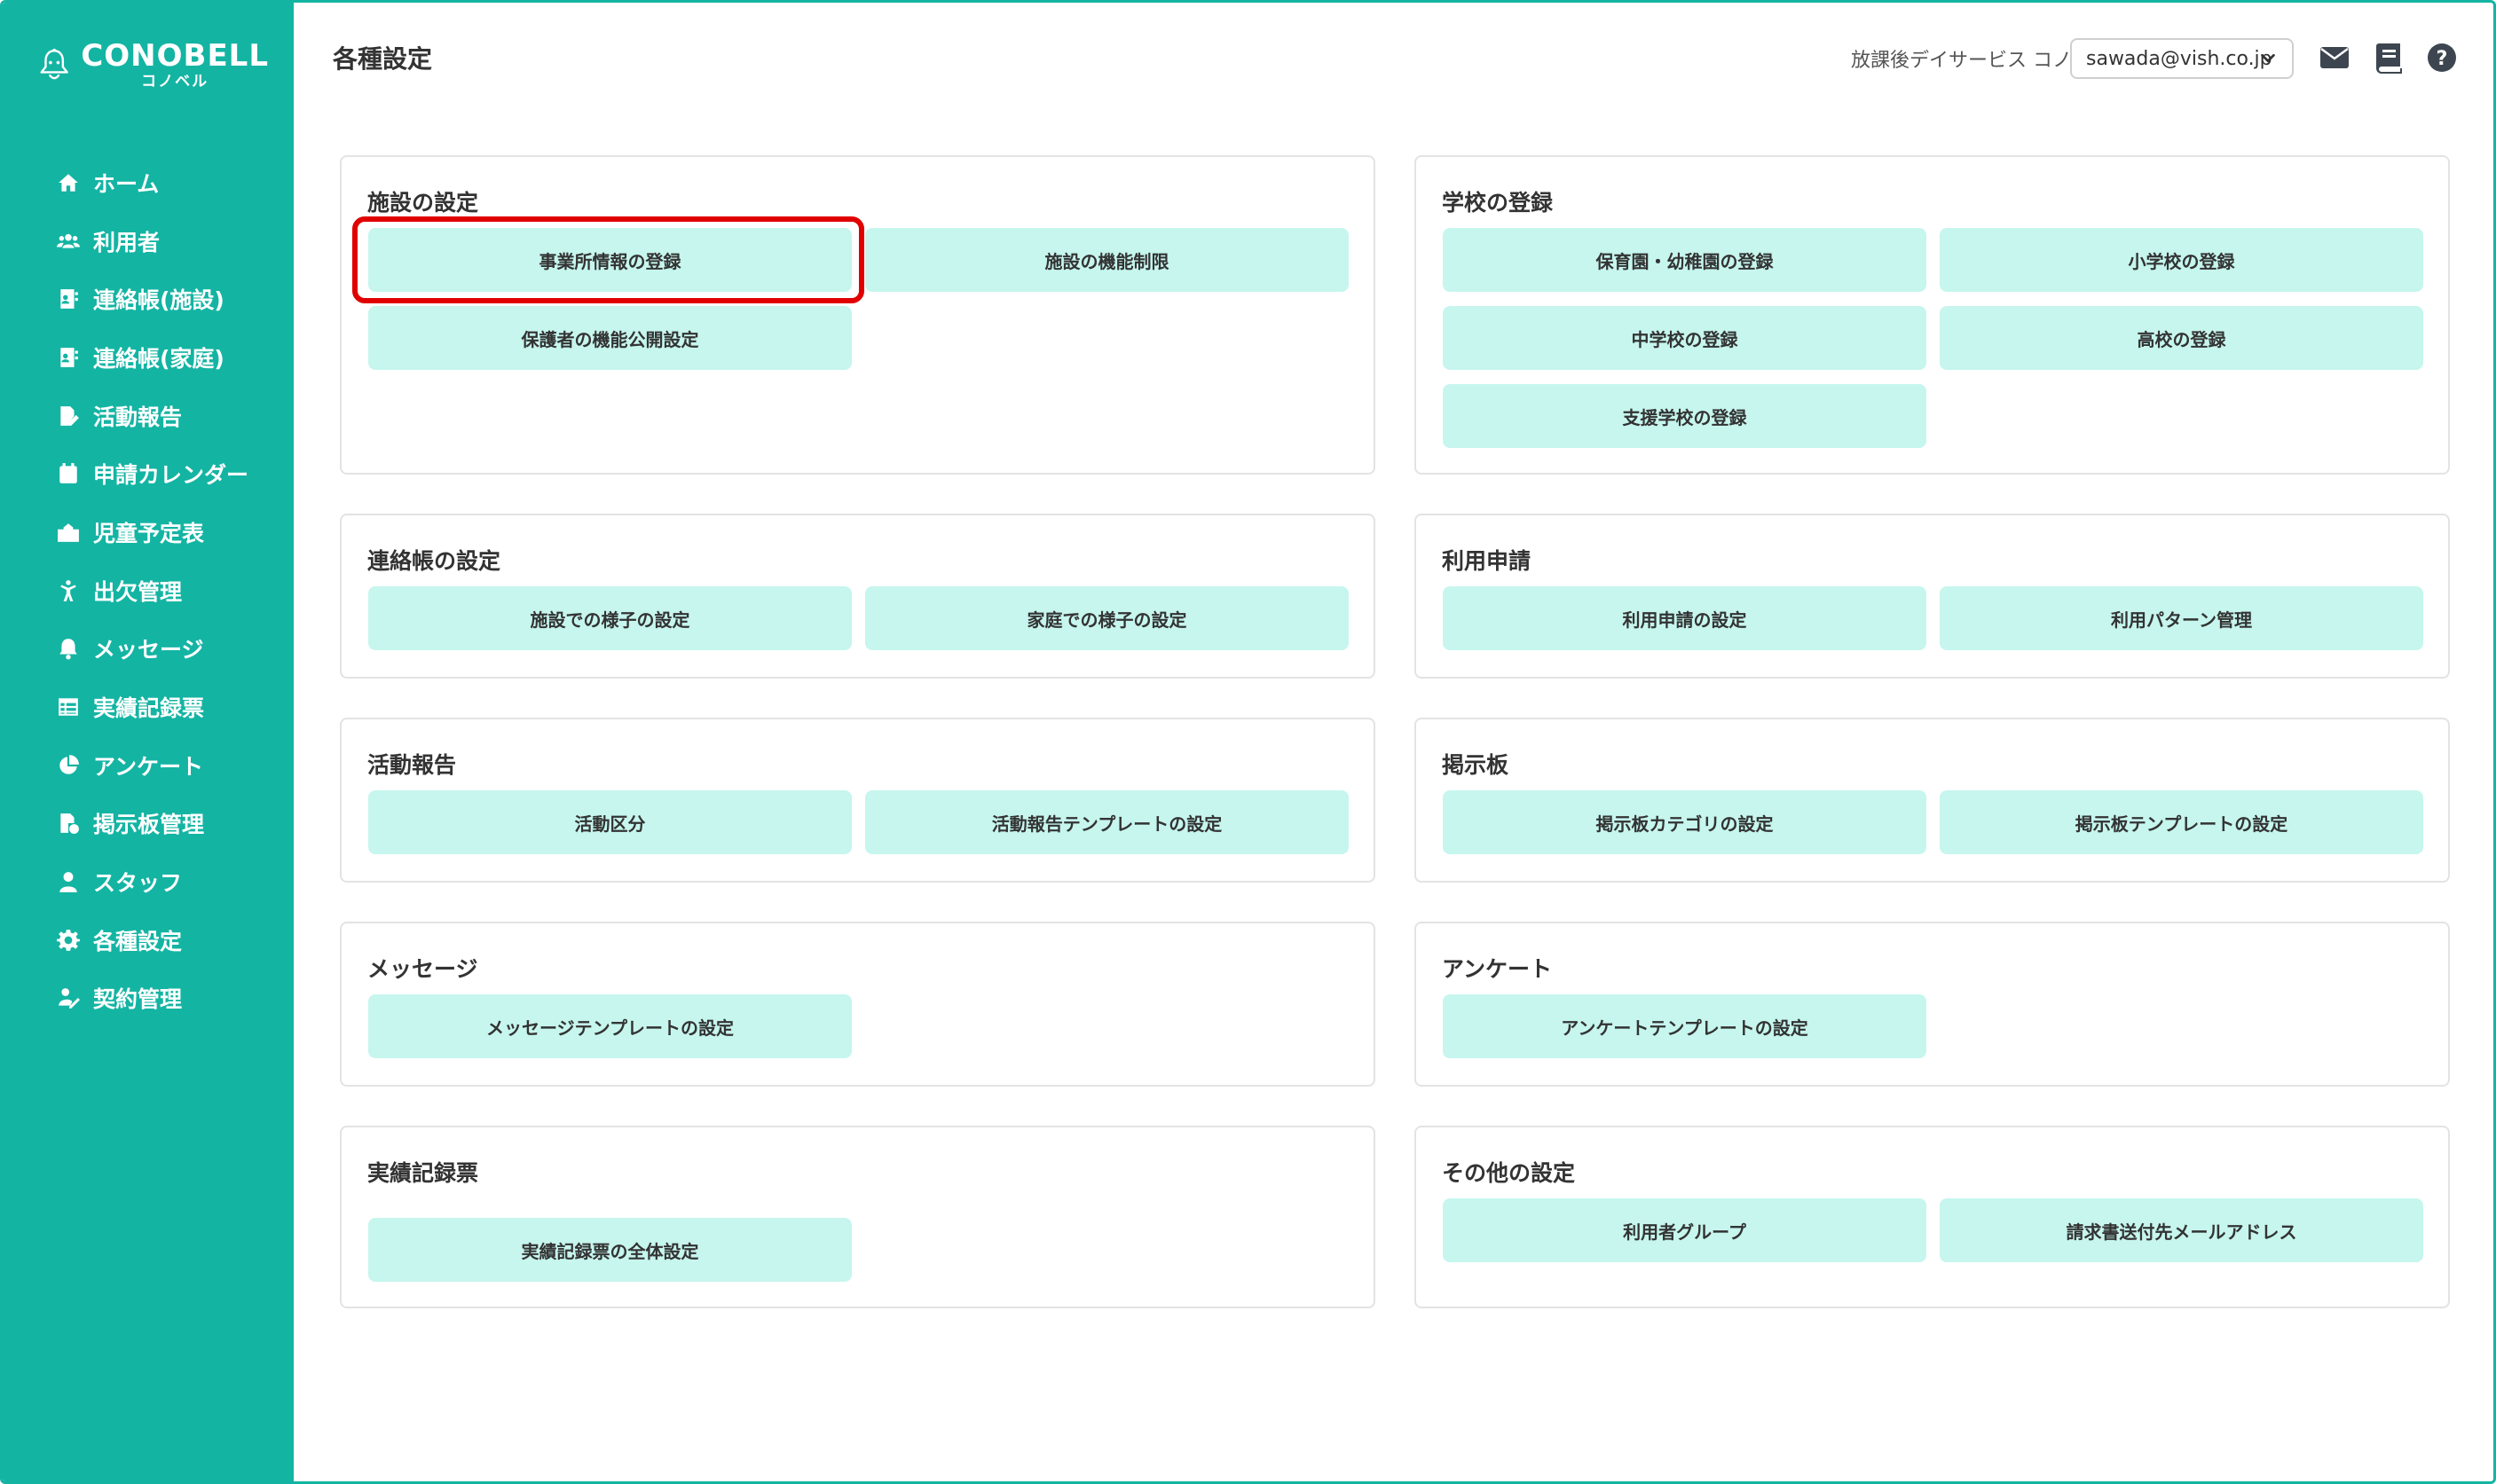 This screenshot has width=2496, height=1484. I want to click on facility-function-limit-button: 施設の機能制限, so click(1107, 260).